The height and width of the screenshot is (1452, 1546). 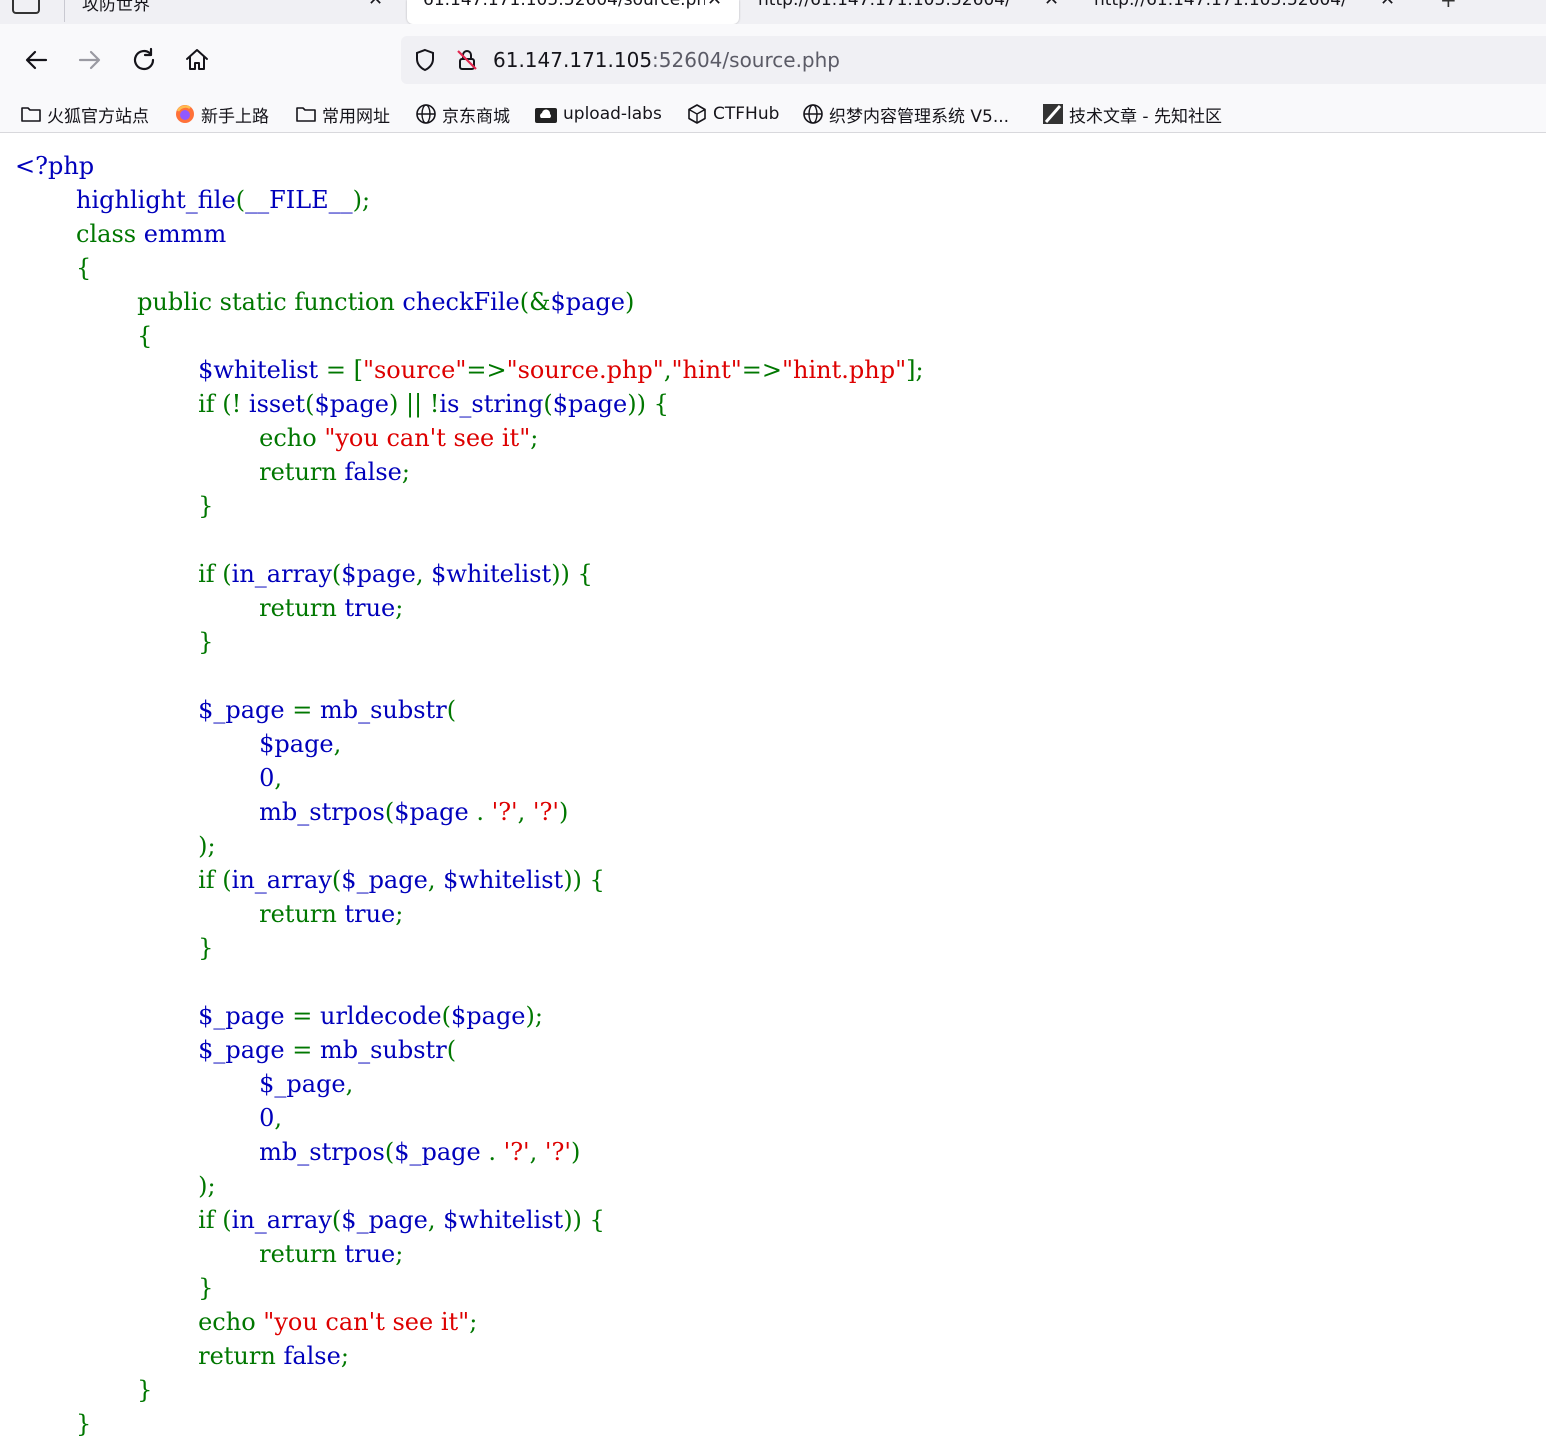 I want to click on code-token: (&, so click(x=535, y=302).